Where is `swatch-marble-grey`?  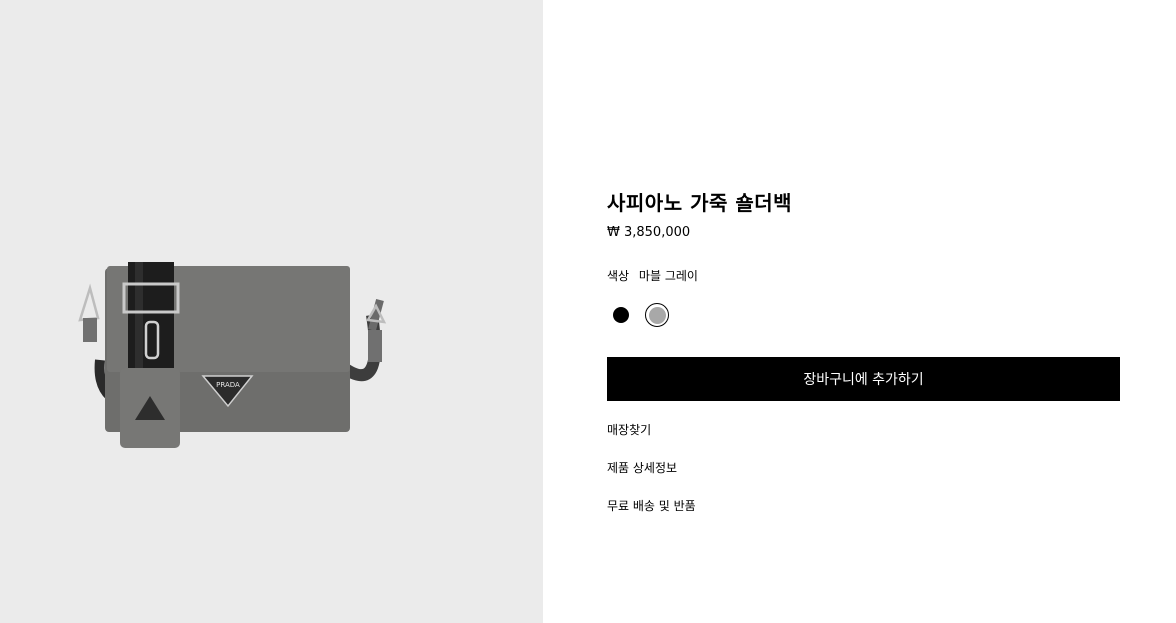 swatch-marble-grey is located at coordinates (657, 315).